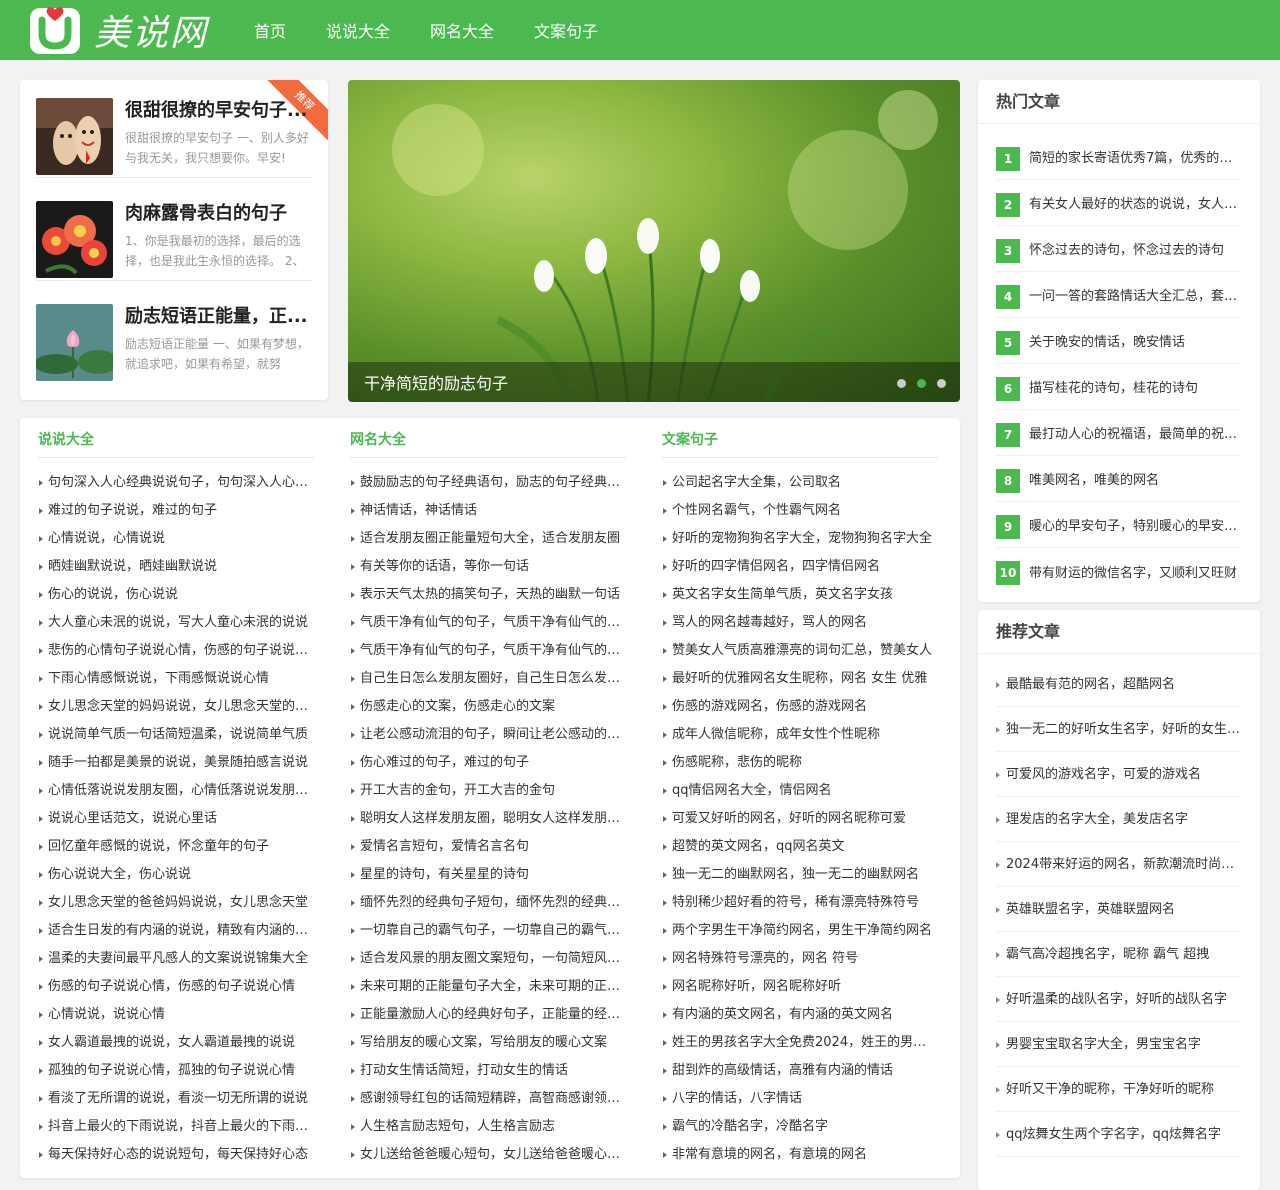 Image resolution: width=1280 pixels, height=1190 pixels. What do you see at coordinates (1133, 571) in the screenshot?
I see `hot-item-title: 带有财运的微信名字，又顺利又旺财` at bounding box center [1133, 571].